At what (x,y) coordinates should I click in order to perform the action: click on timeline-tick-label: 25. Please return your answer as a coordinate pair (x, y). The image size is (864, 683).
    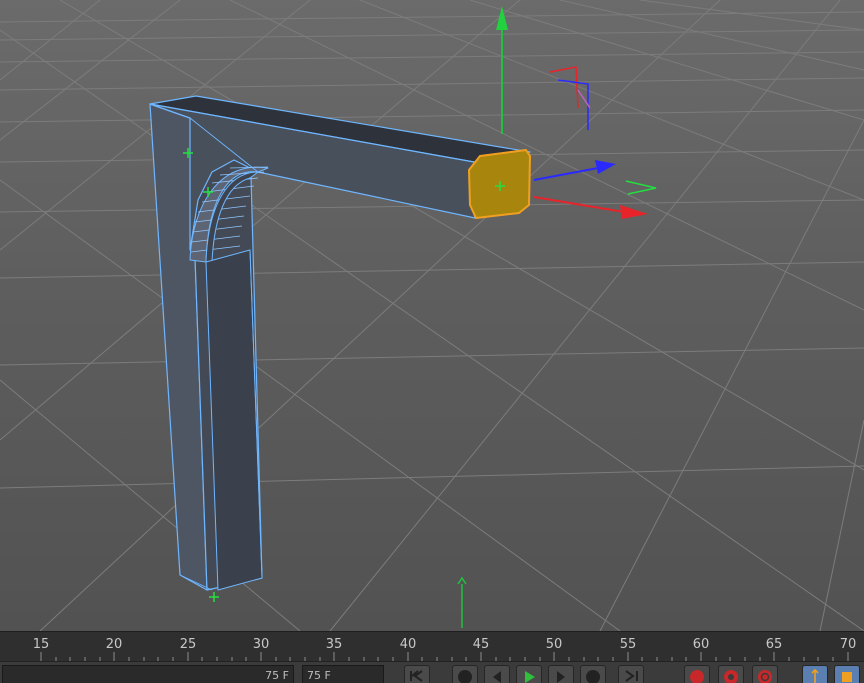
    Looking at the image, I should click on (188, 644).